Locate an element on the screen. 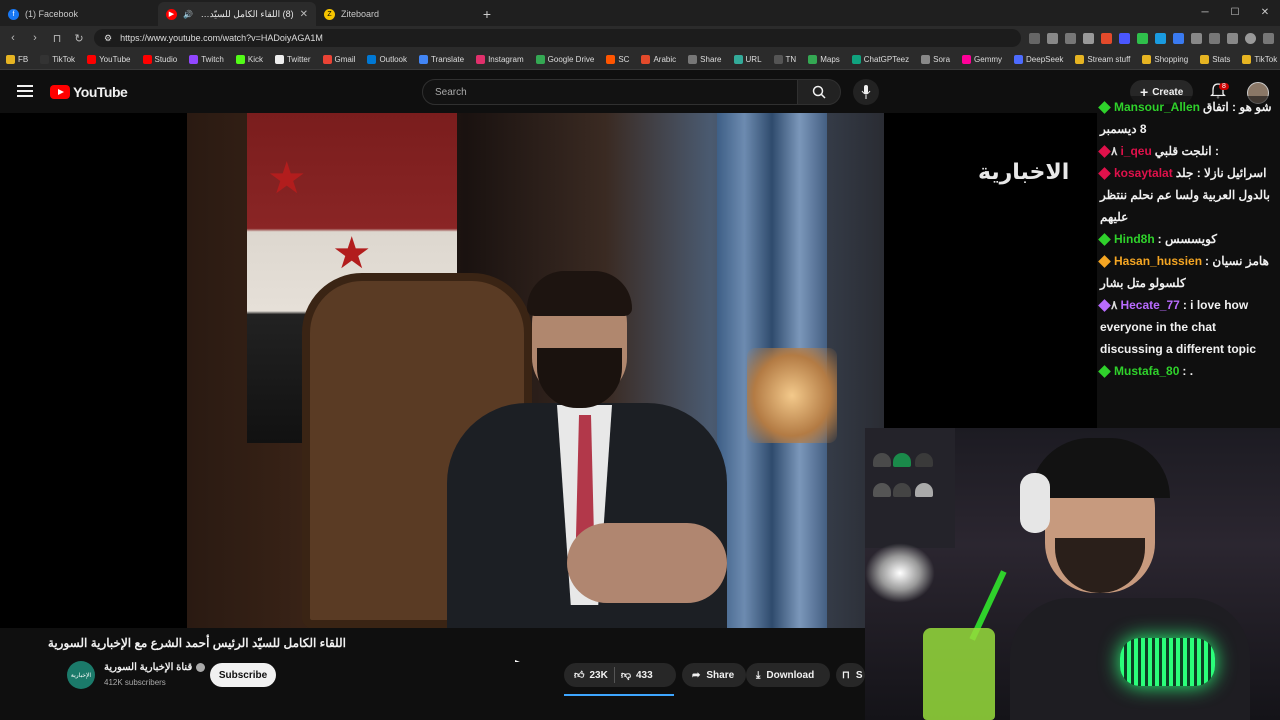 The image size is (1280, 720). bookmark-item: Twitch is located at coordinates (206, 59).